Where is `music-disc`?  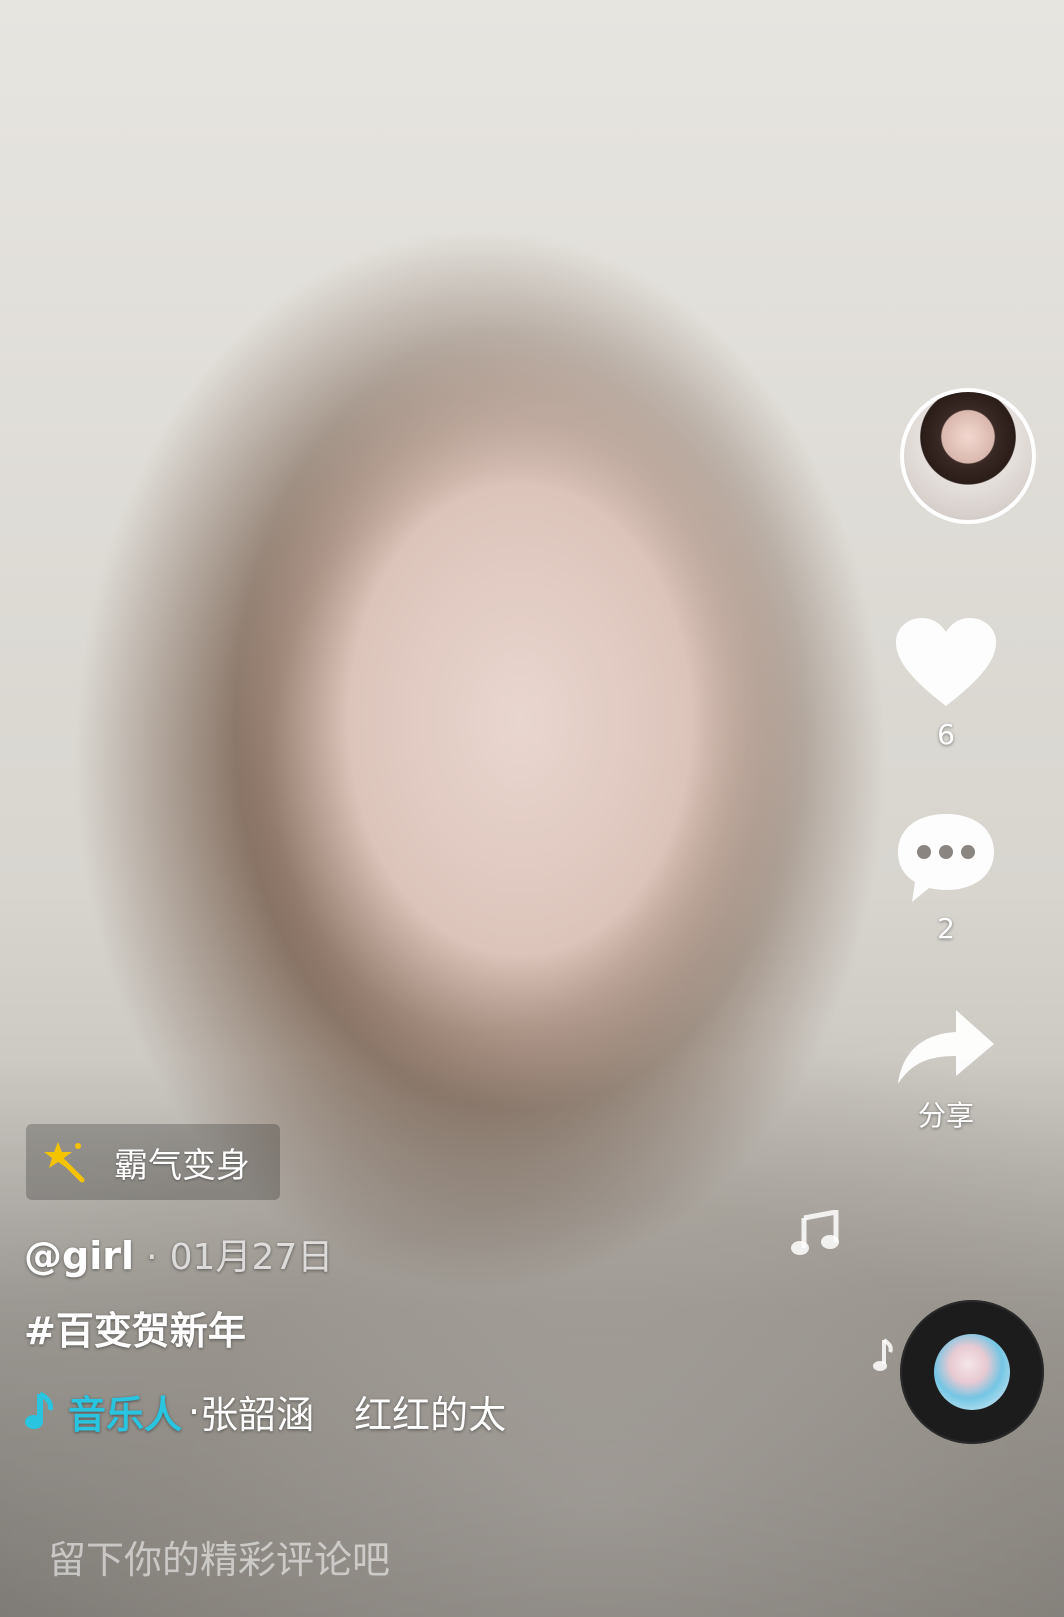
music-disc is located at coordinates (972, 1372).